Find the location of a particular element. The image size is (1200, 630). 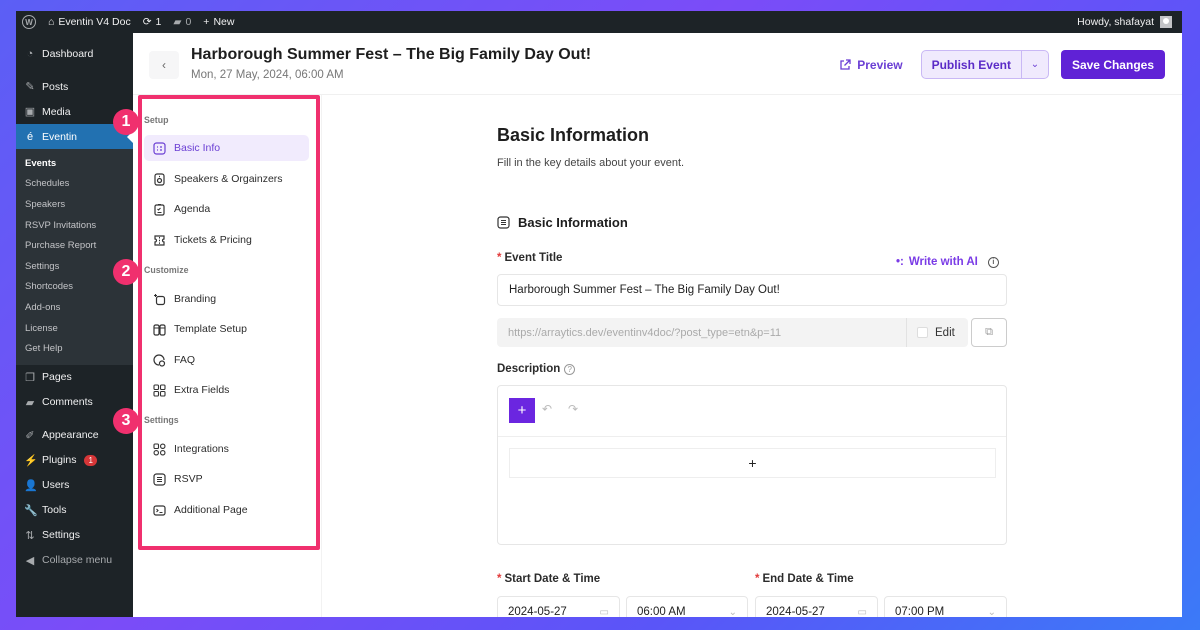

nav-speakers-organizers: Speakers & Orgainzers is located at coordinates (226, 179).